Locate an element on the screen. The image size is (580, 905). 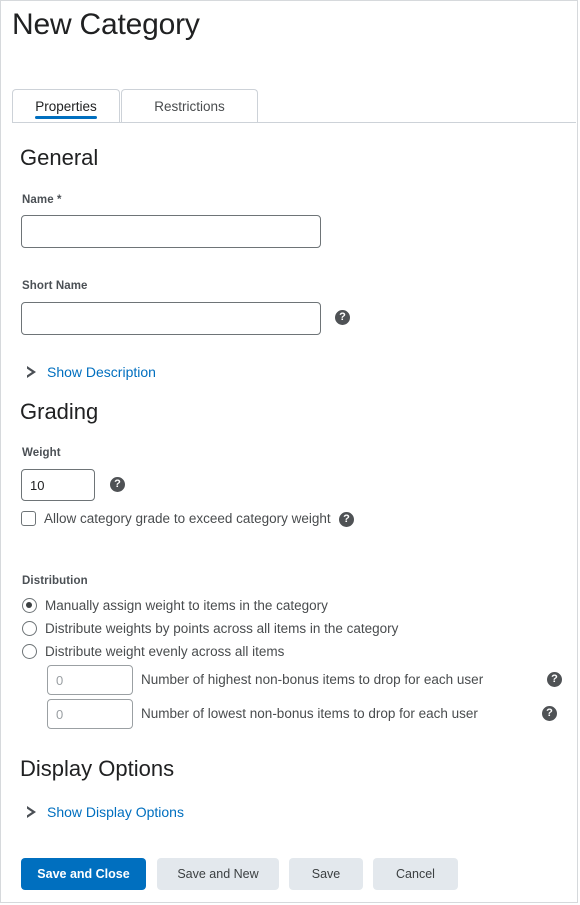
name-required-marker: * is located at coordinates (59, 200).